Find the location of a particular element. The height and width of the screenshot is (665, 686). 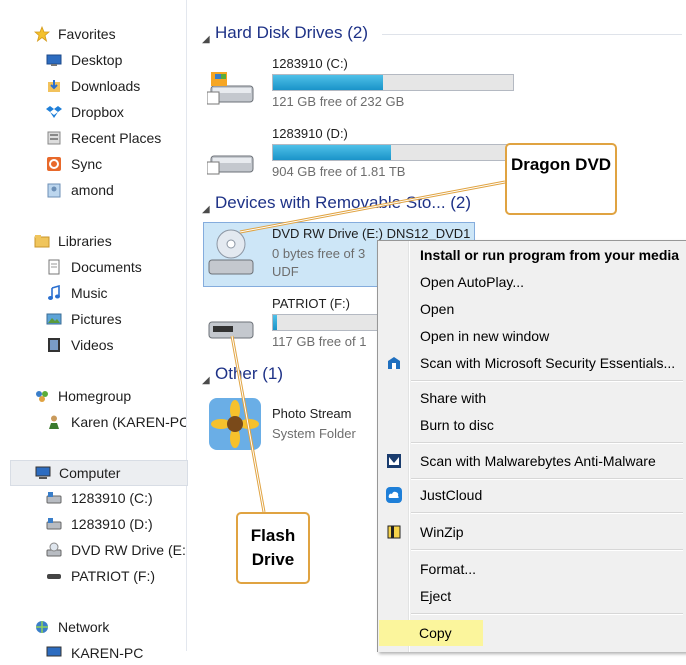

pc-icon is located at coordinates (54, 651).